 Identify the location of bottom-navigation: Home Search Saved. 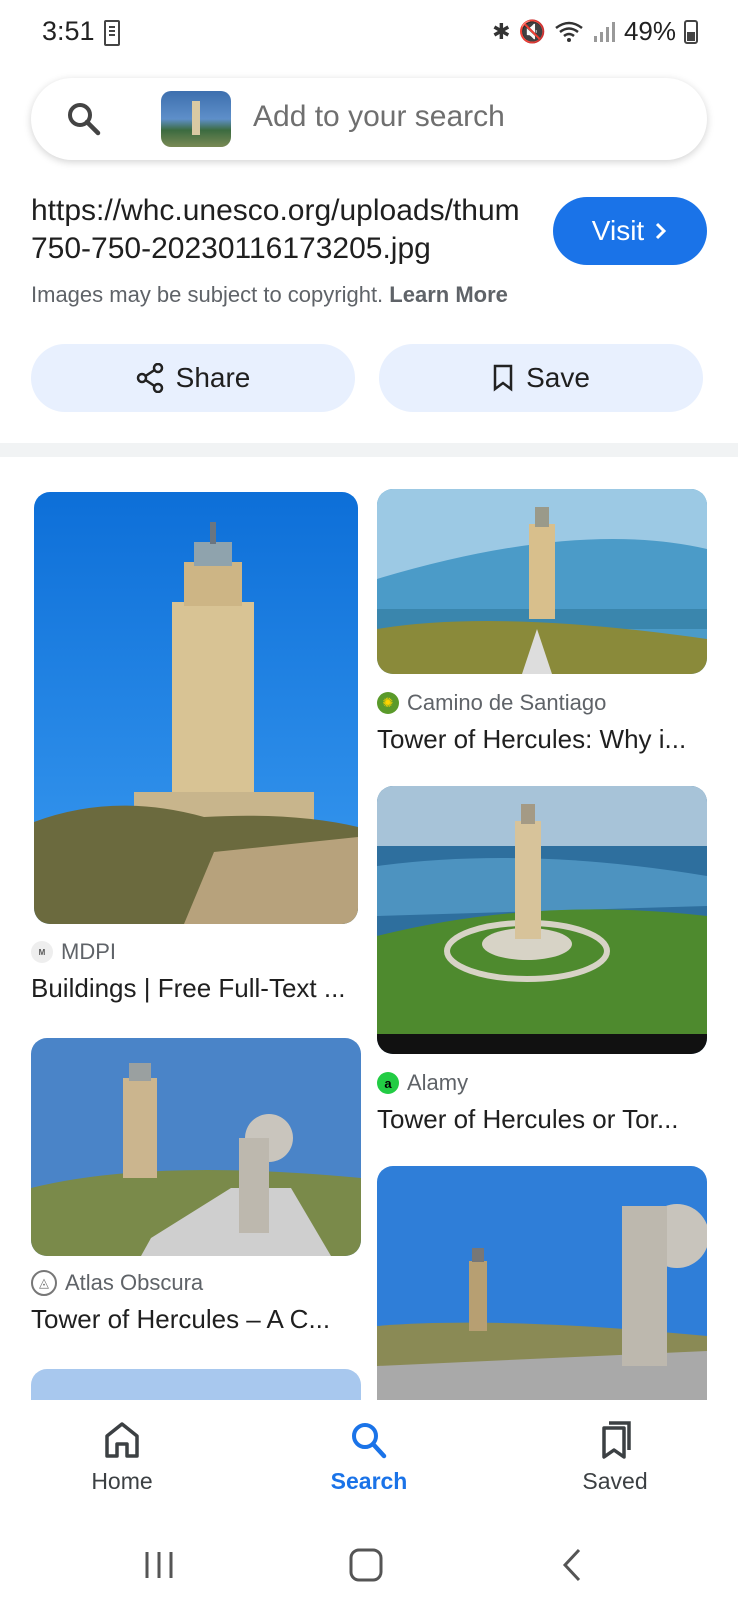
(369, 1460).